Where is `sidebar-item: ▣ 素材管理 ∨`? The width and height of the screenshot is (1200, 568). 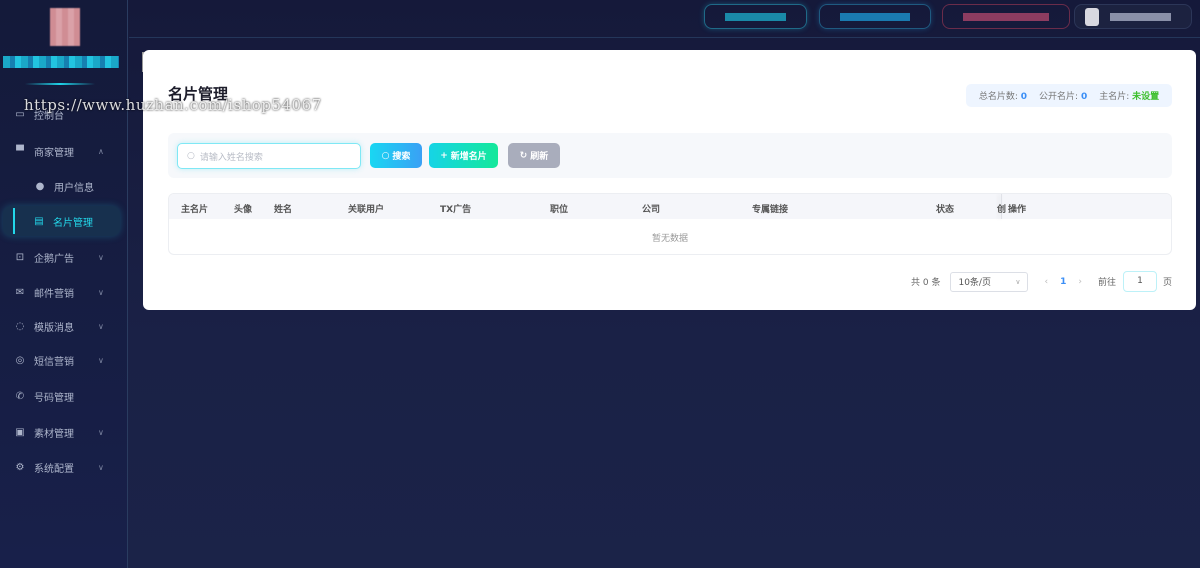 sidebar-item: ▣ 素材管理 ∨ is located at coordinates (64, 432).